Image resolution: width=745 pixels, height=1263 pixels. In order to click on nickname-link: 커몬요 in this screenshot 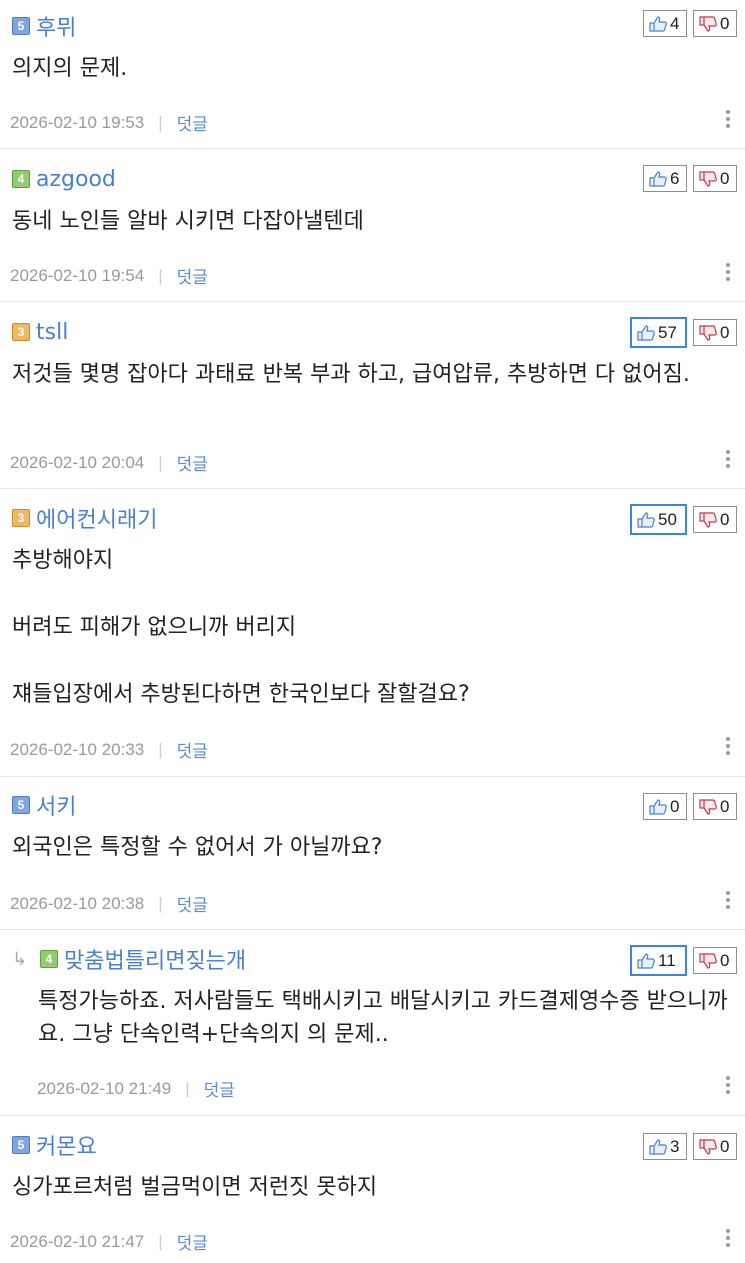, I will do `click(66, 1145)`.